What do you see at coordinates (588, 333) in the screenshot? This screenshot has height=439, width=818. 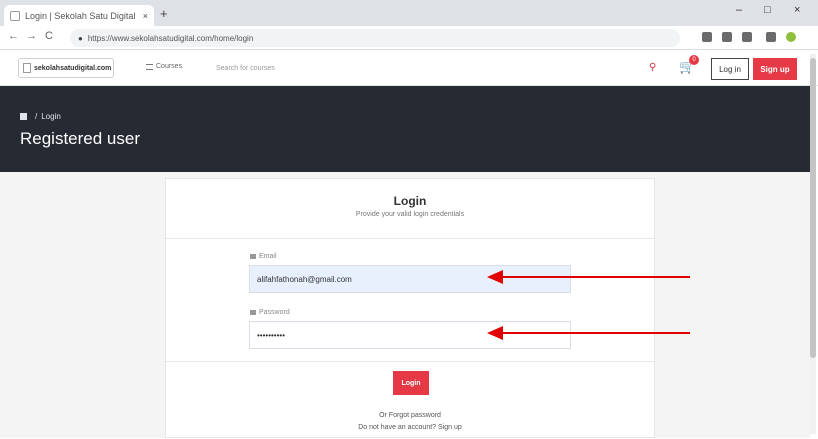 I see `password-annotation-arrow-icon` at bounding box center [588, 333].